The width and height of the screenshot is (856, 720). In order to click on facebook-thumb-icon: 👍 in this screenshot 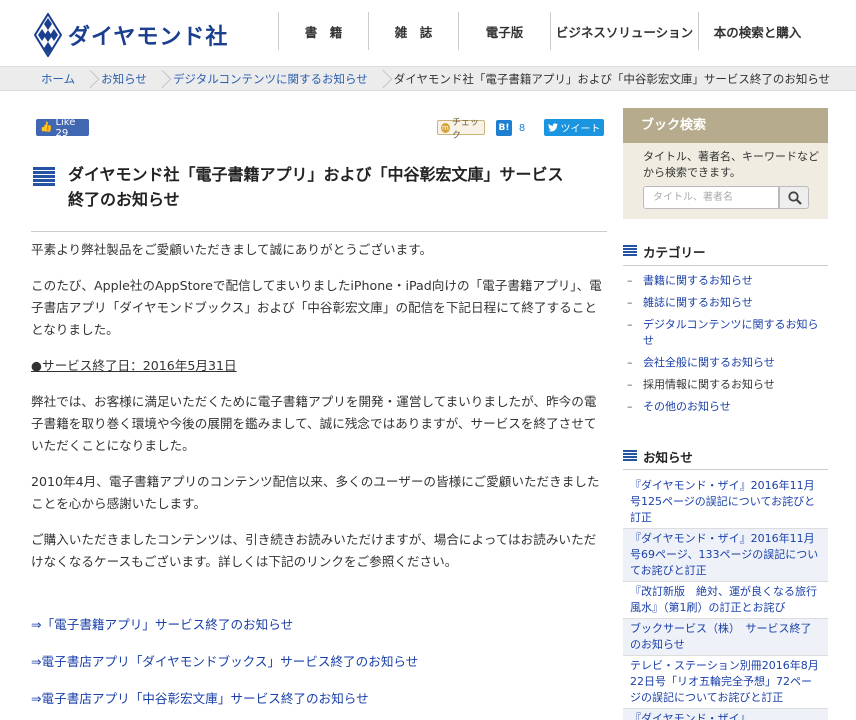, I will do `click(46, 127)`.